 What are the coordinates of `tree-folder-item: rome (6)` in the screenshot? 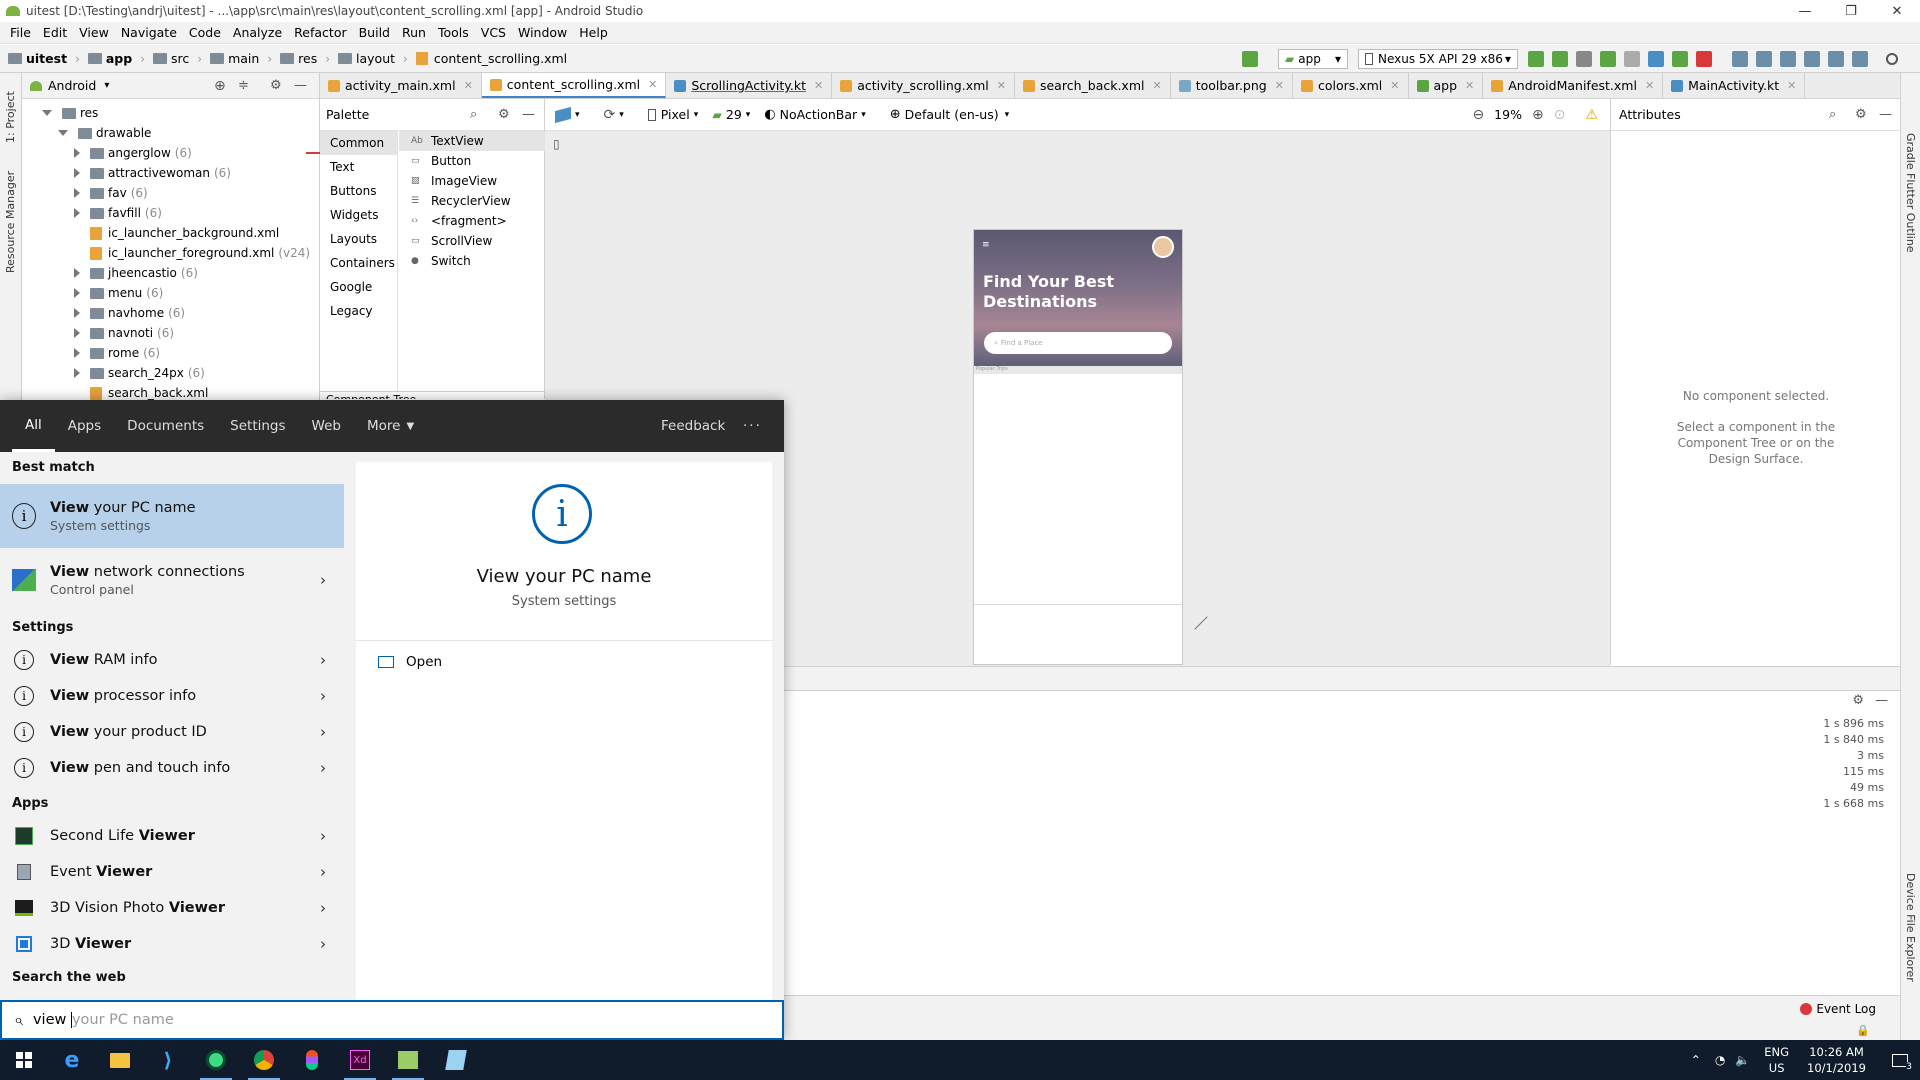 It's located at (117, 353).